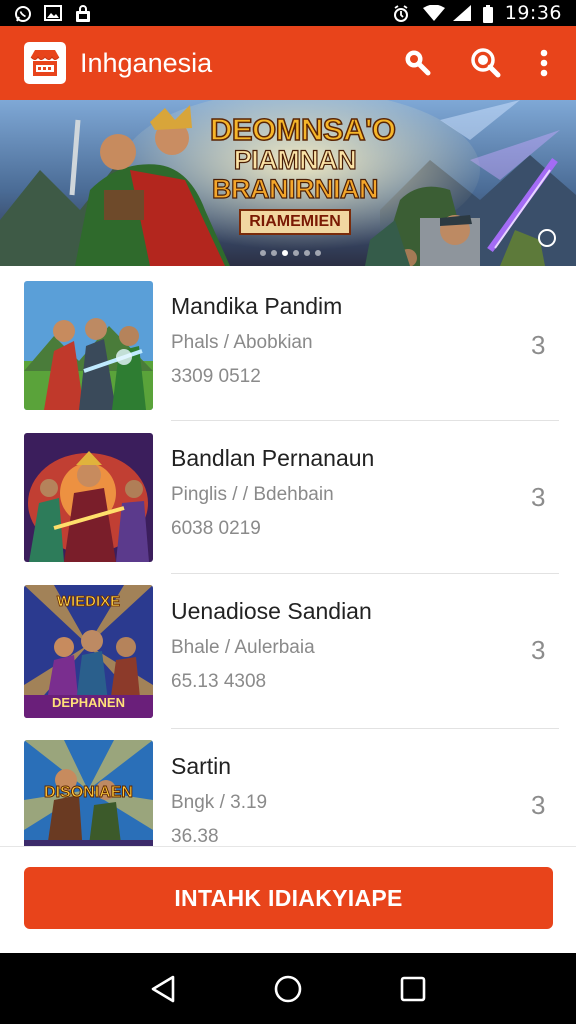 The height and width of the screenshot is (1024, 576). Describe the element at coordinates (295, 160) in the screenshot. I see `banner-title-line-2: PIAMNAN` at that location.